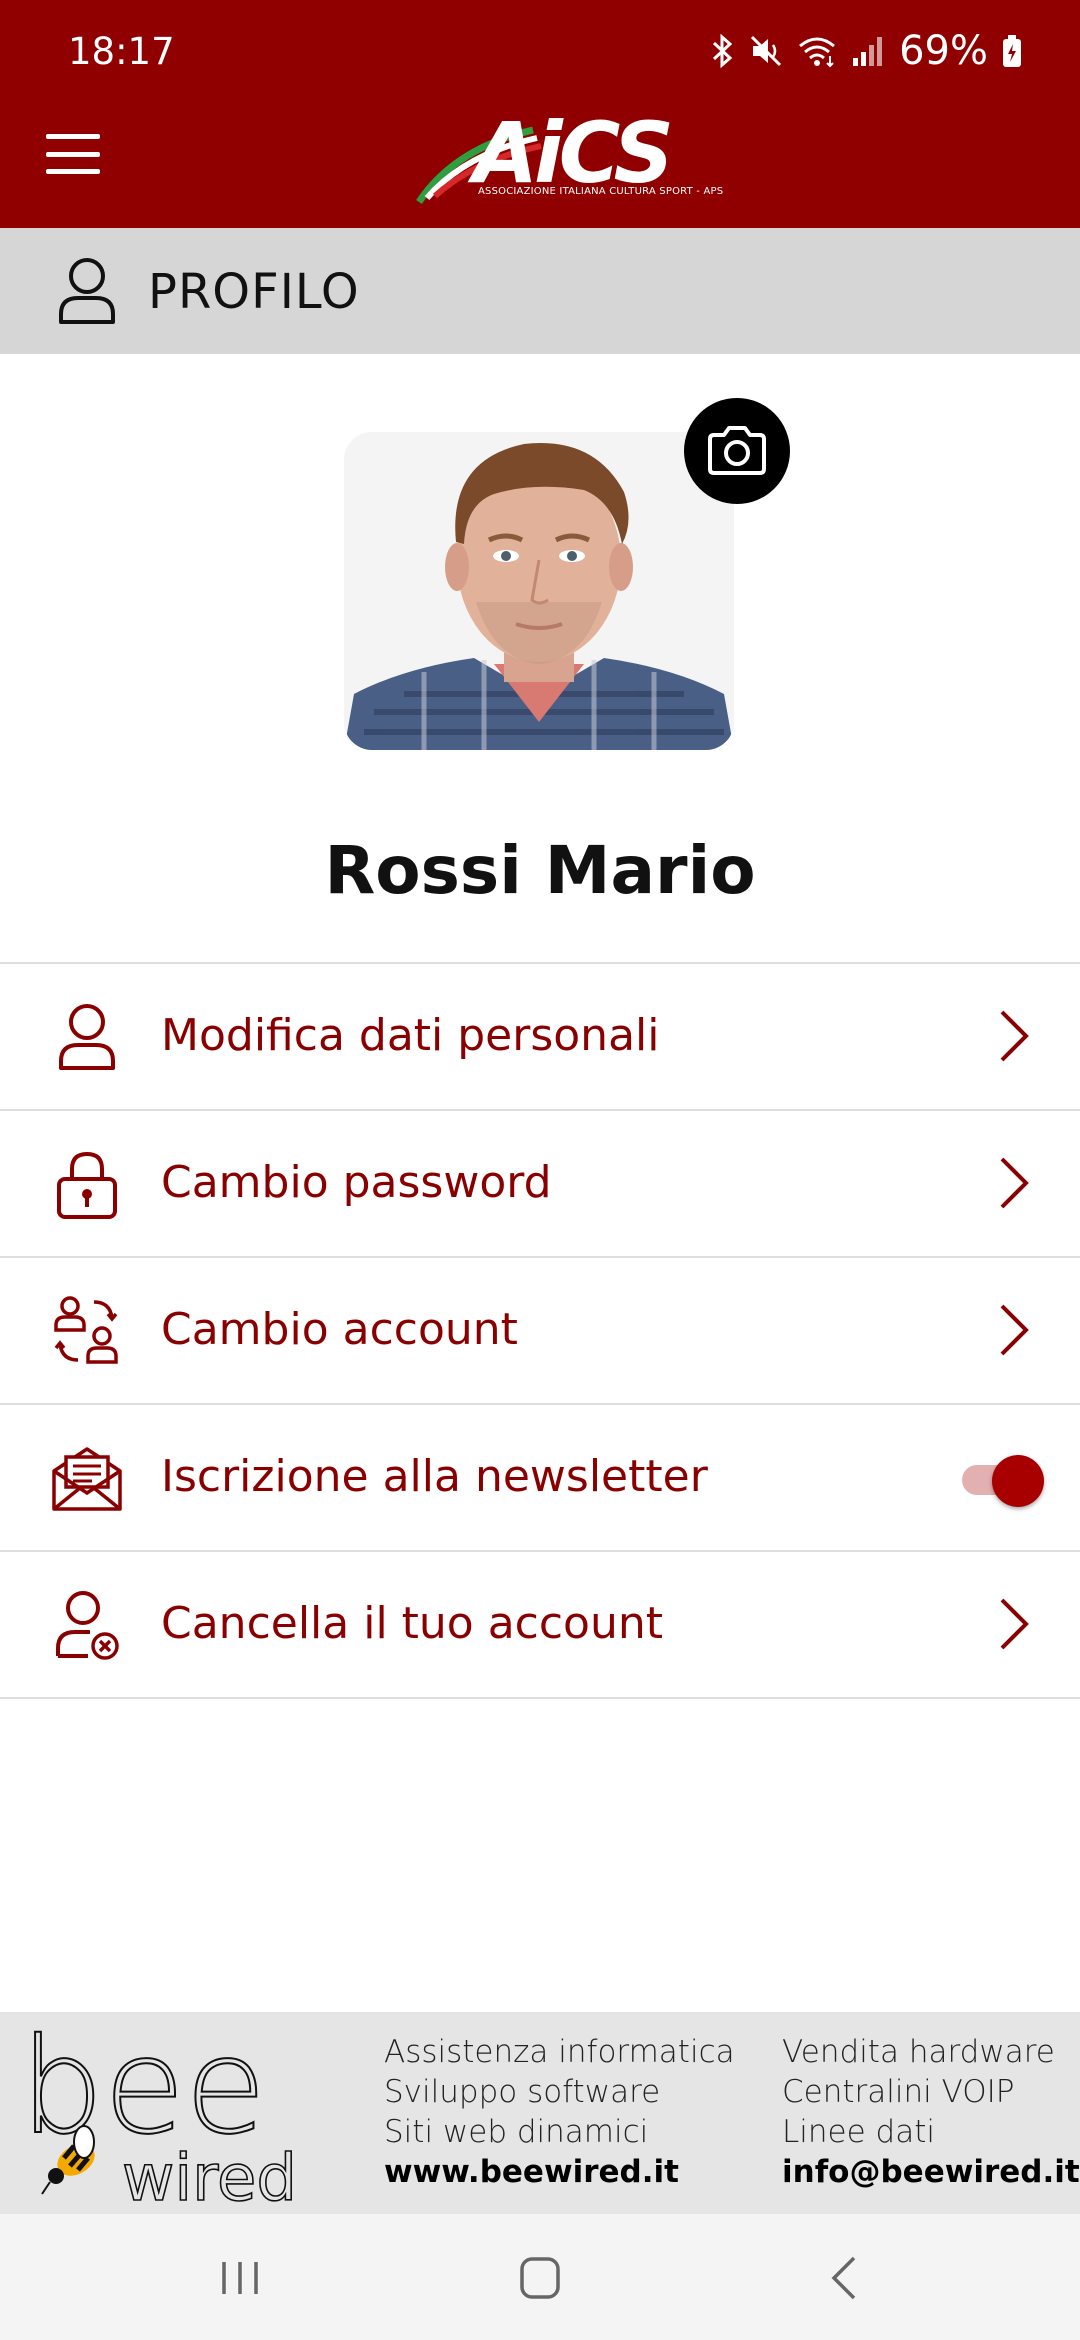 The image size is (1080, 2340). What do you see at coordinates (898, 2092) in the screenshot?
I see `footer-product-line: Centralini VOIP` at bounding box center [898, 2092].